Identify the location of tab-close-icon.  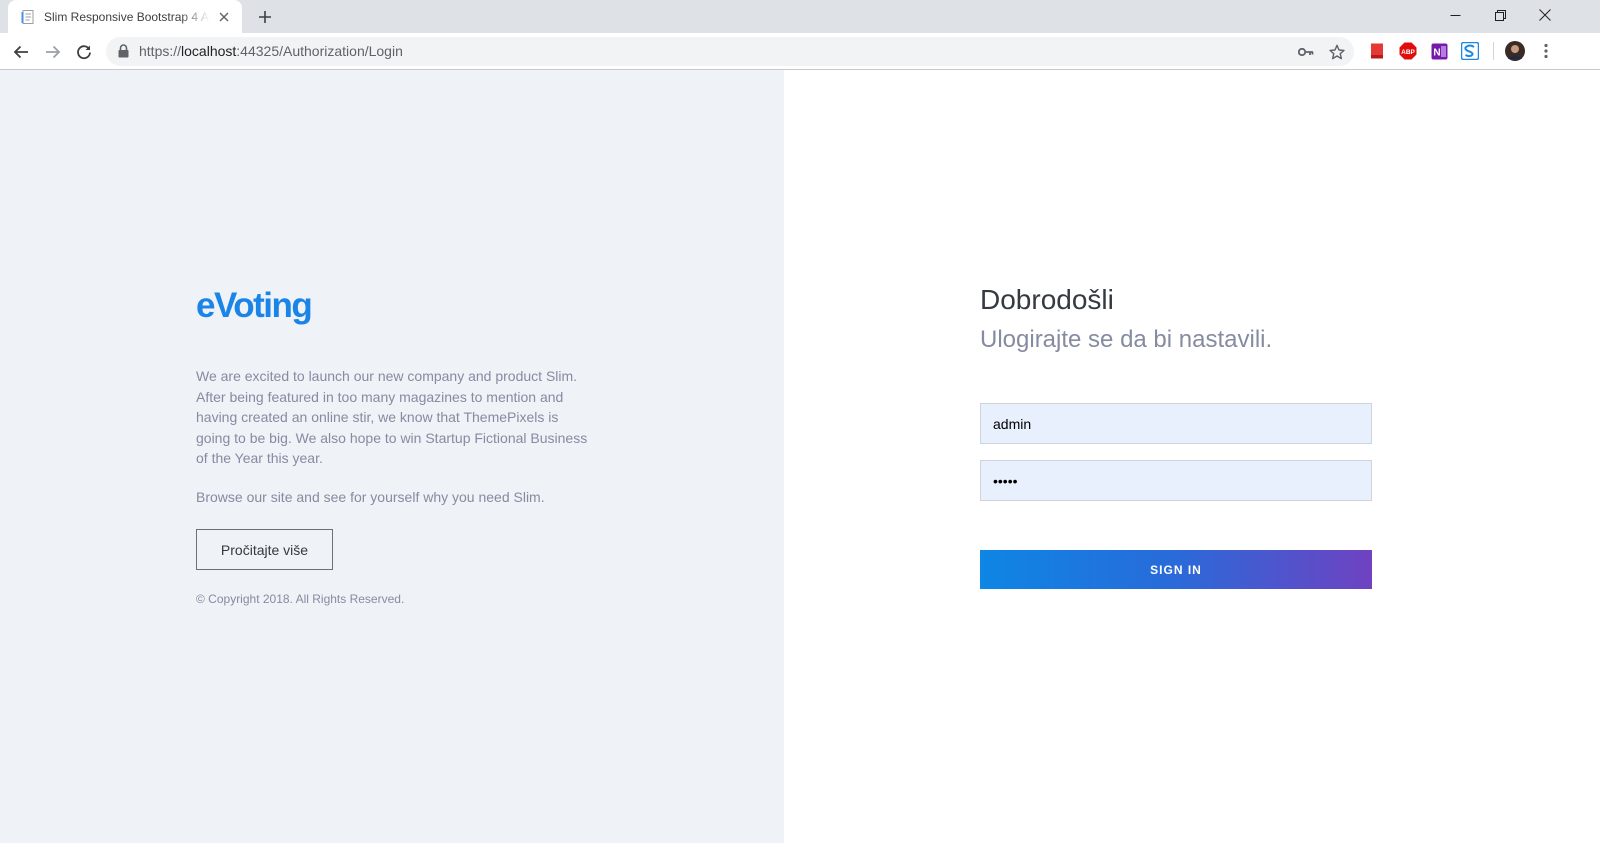
(224, 17).